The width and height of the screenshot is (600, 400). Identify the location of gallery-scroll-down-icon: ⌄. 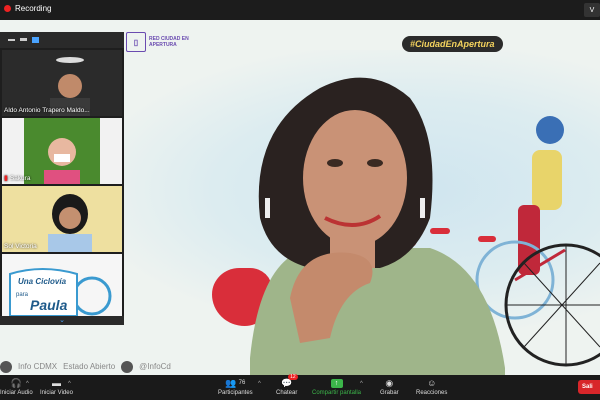
(62, 320).